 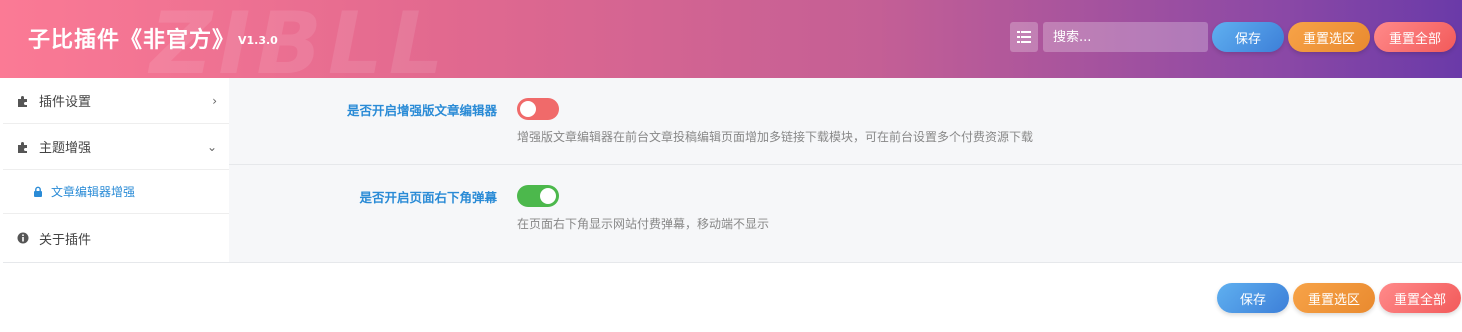 I want to click on sidebar-item-theme-enhance: 主题增强 ⌄, so click(x=116, y=147).